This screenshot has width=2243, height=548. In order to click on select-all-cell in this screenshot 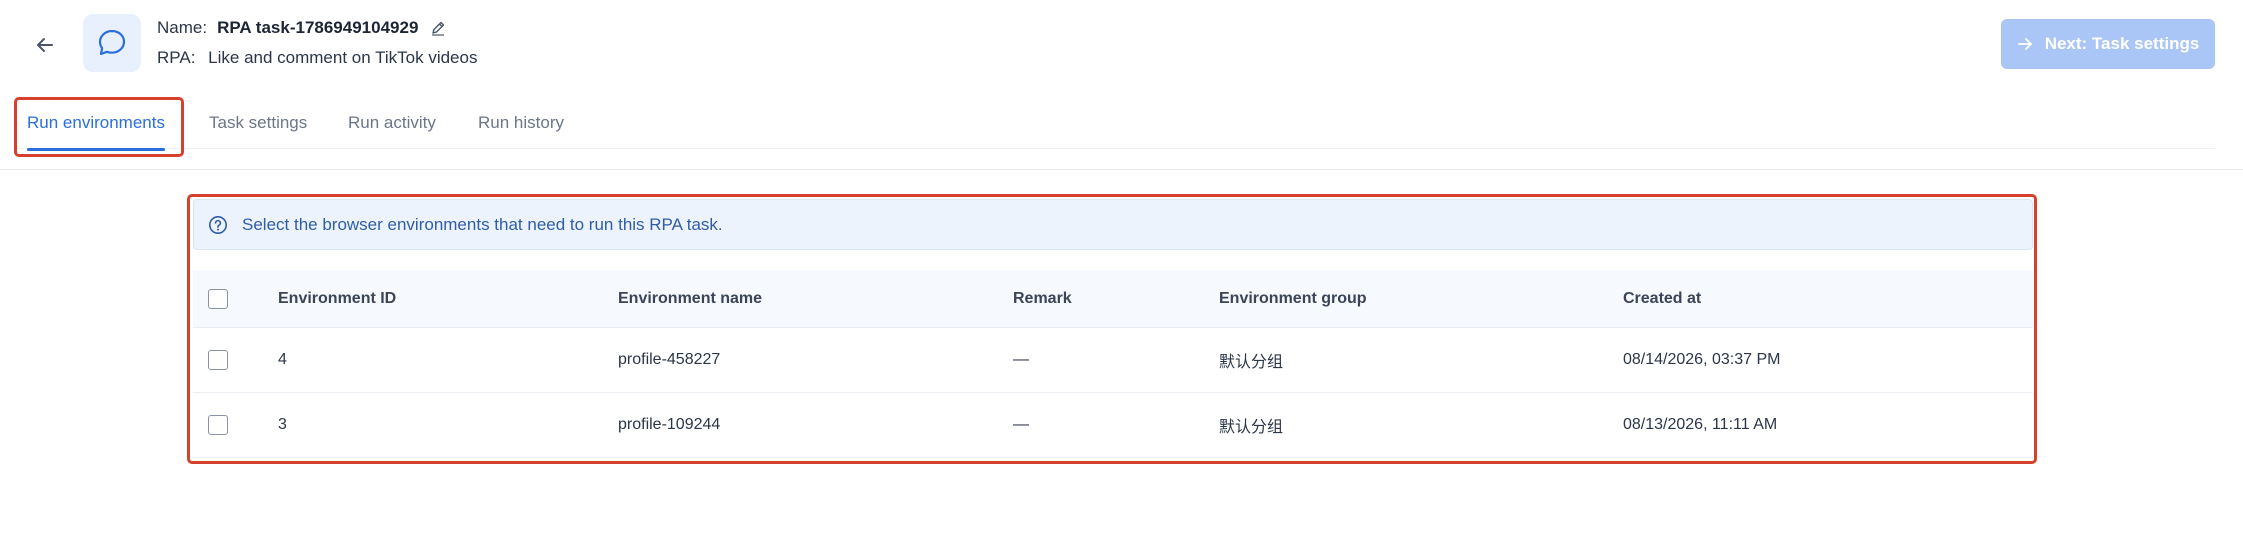, I will do `click(218, 298)`.